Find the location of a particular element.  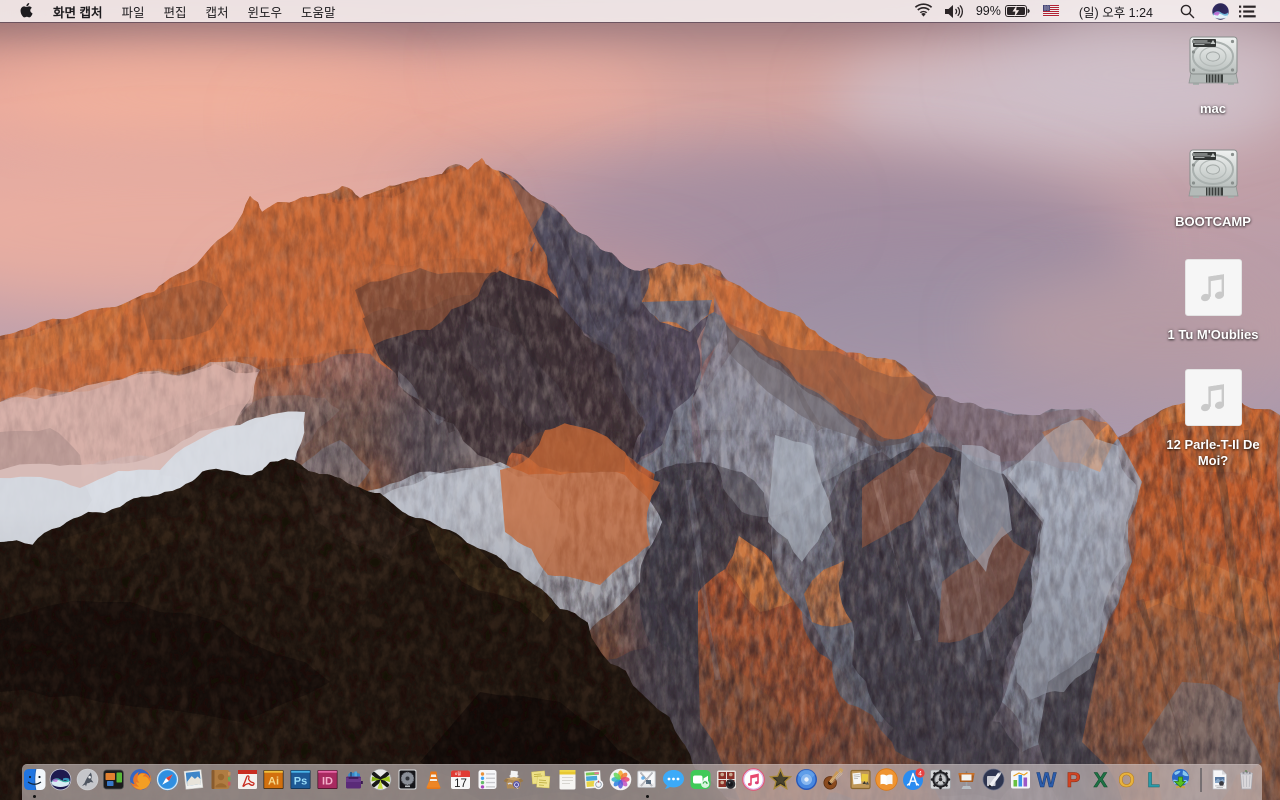

svg-text: W is located at coordinates (1047, 780).